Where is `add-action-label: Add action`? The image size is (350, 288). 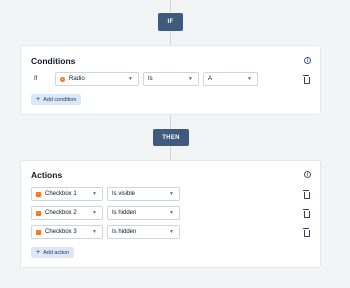 add-action-label: Add action is located at coordinates (56, 252).